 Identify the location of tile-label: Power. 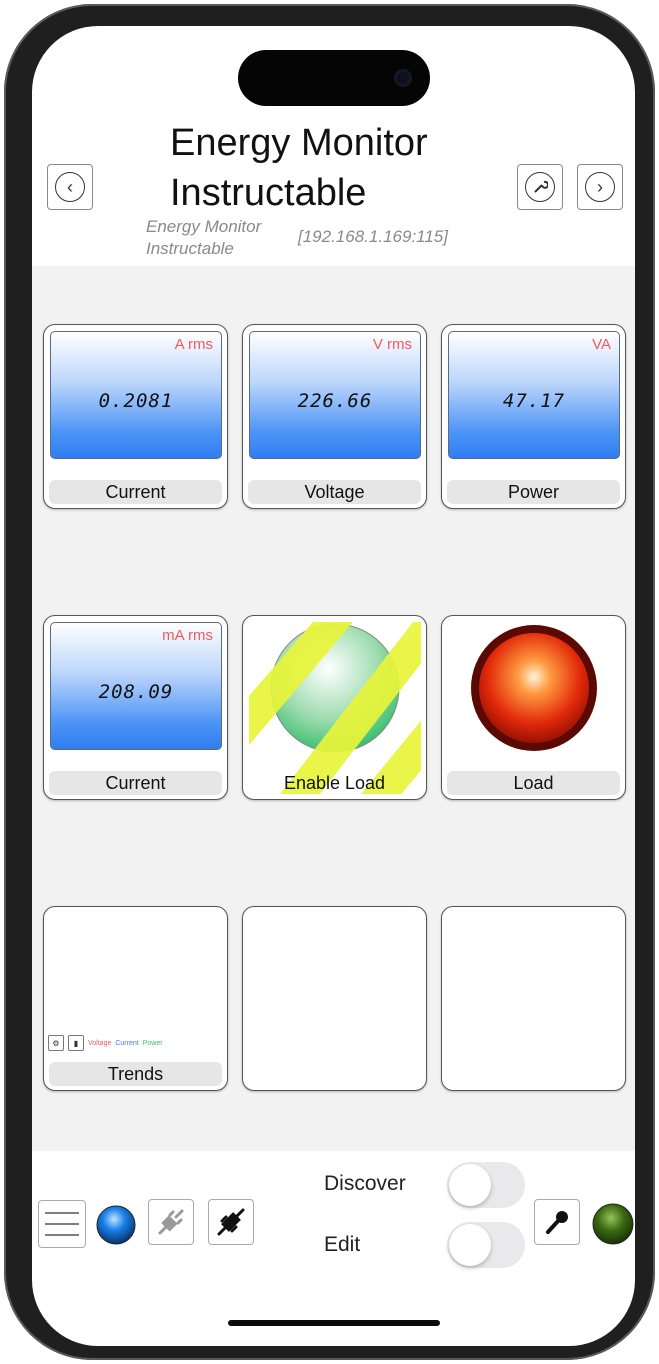
(533, 492).